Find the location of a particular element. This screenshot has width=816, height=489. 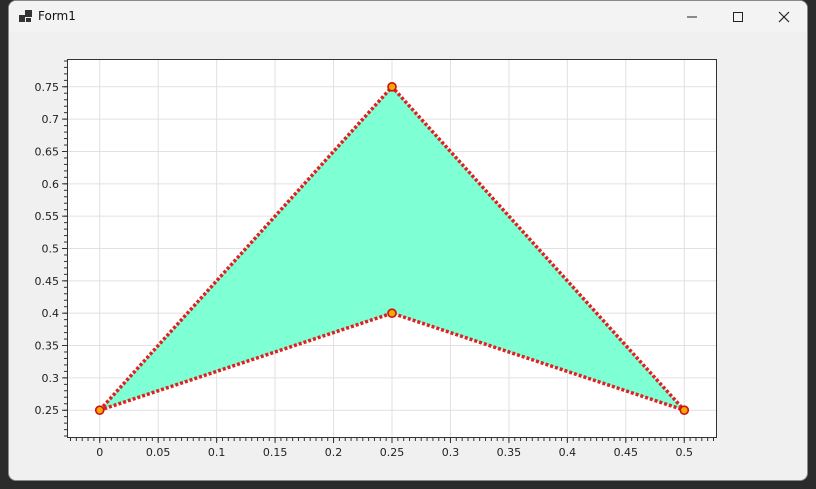

window-title: Form1 is located at coordinates (57, 16).